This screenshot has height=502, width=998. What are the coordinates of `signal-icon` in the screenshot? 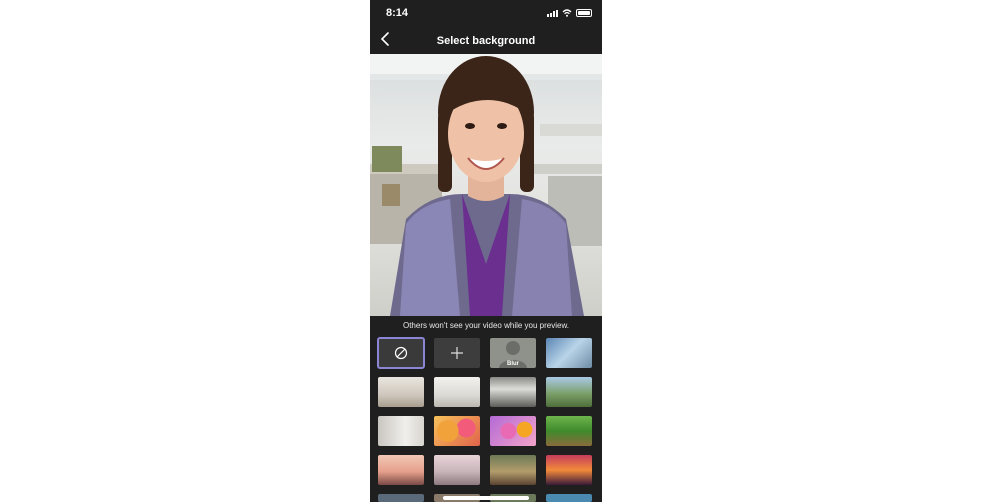 It's located at (552, 13).